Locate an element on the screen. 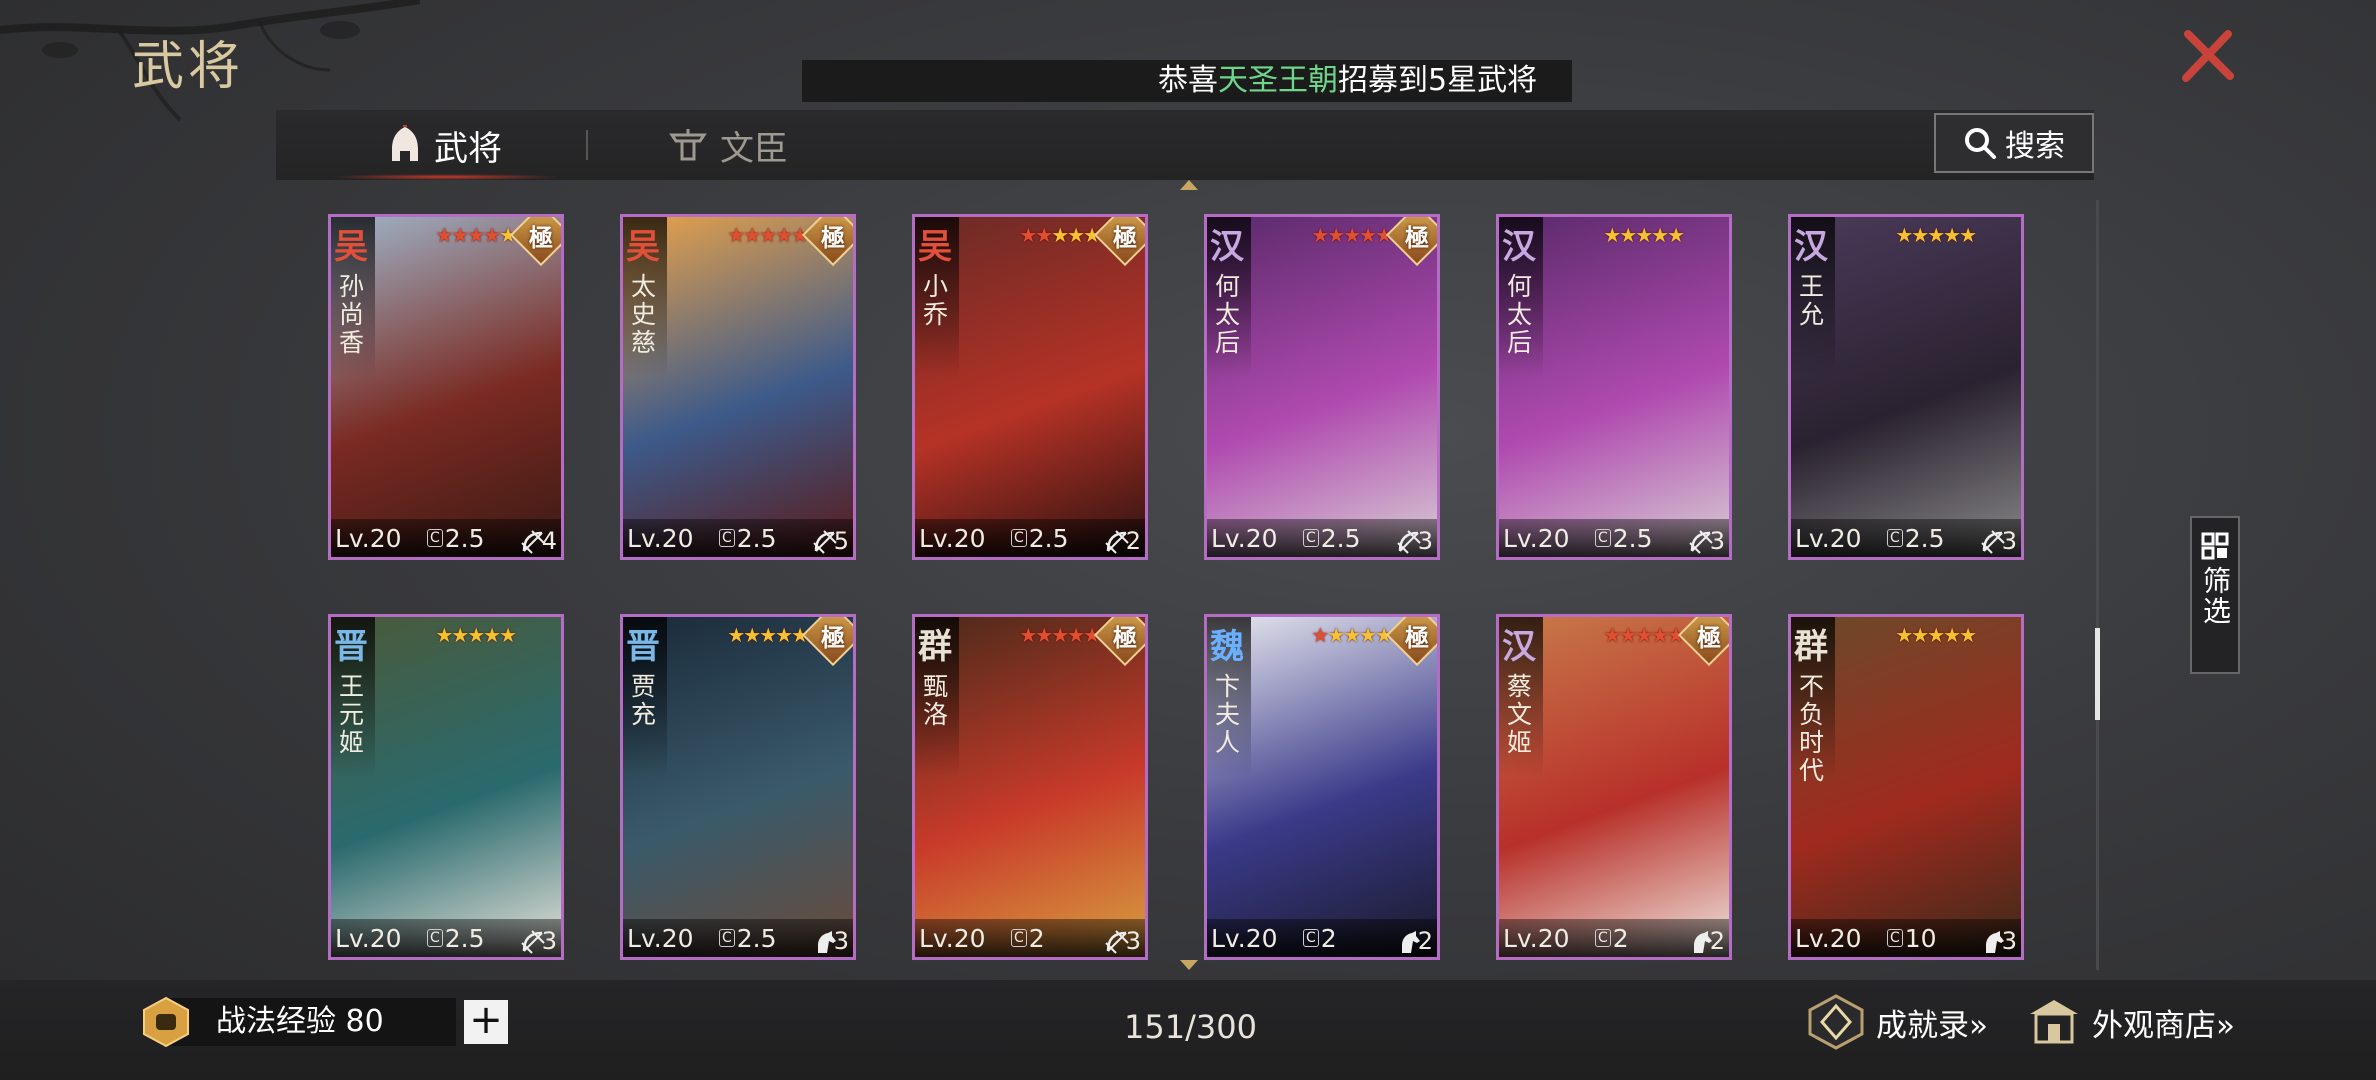 The image size is (2376, 1080). general-card: 吴孙尚香 ★★★★★ 極 Lv.20 C 2.5 4 is located at coordinates (446, 387).